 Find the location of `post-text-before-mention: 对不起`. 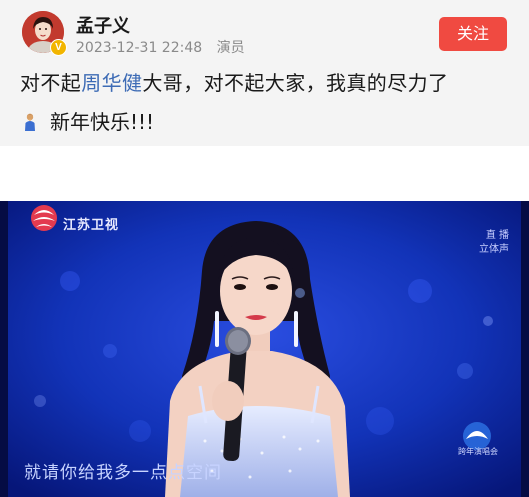

post-text-before-mention: 对不起 is located at coordinates (51, 83).